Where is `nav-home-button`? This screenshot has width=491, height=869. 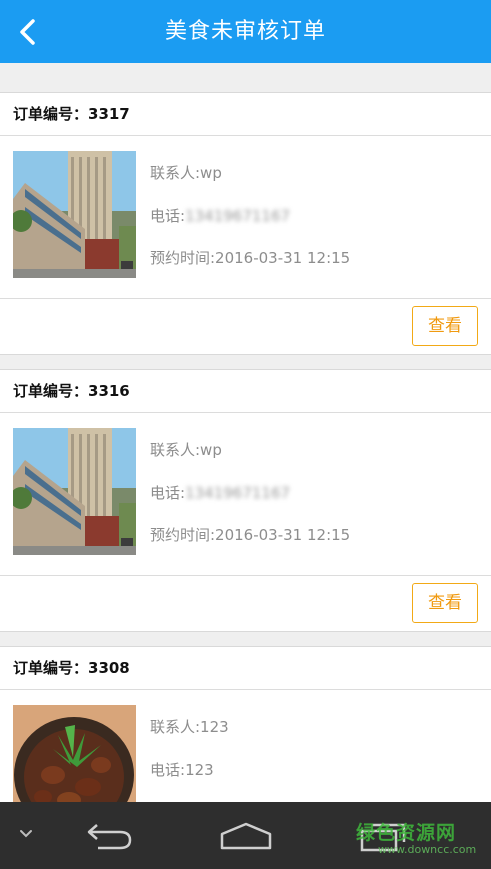 nav-home-button is located at coordinates (246, 838).